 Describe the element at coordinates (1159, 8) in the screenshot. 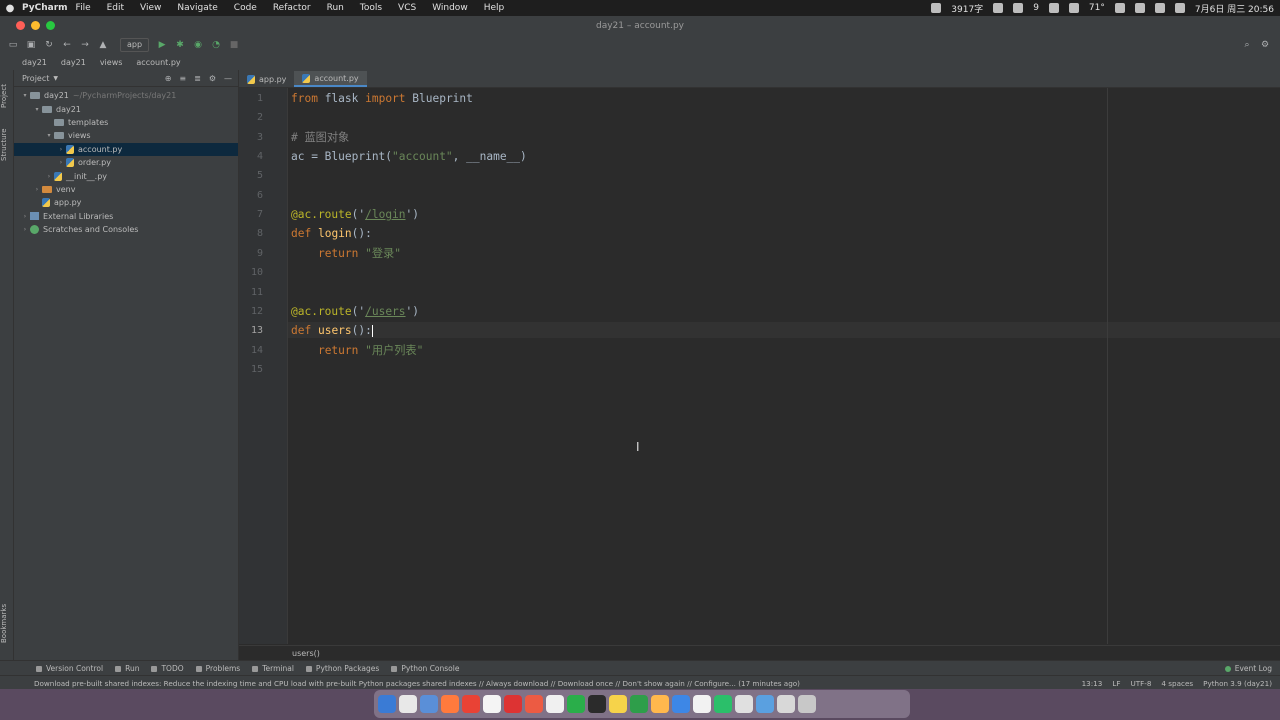

I see `wifi-icon` at that location.